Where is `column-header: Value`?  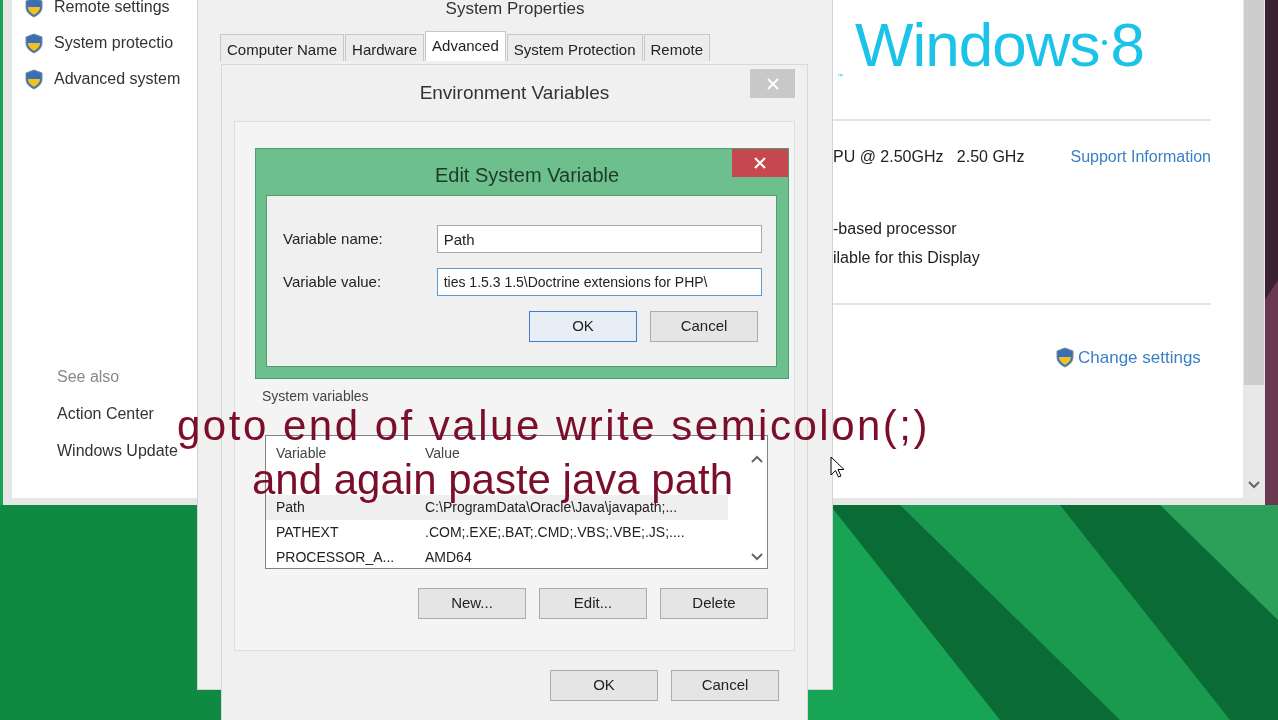 column-header: Value is located at coordinates (442, 453).